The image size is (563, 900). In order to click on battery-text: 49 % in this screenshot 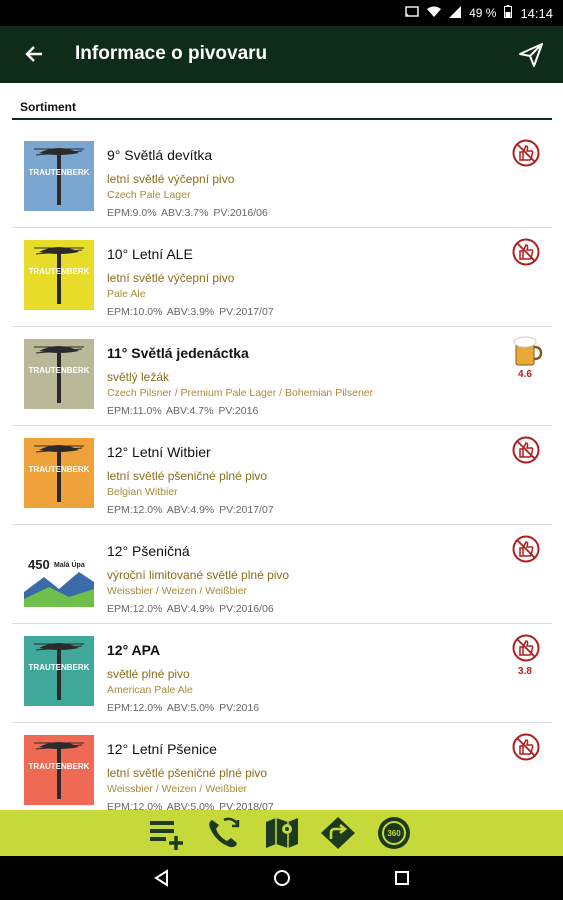, I will do `click(483, 13)`.